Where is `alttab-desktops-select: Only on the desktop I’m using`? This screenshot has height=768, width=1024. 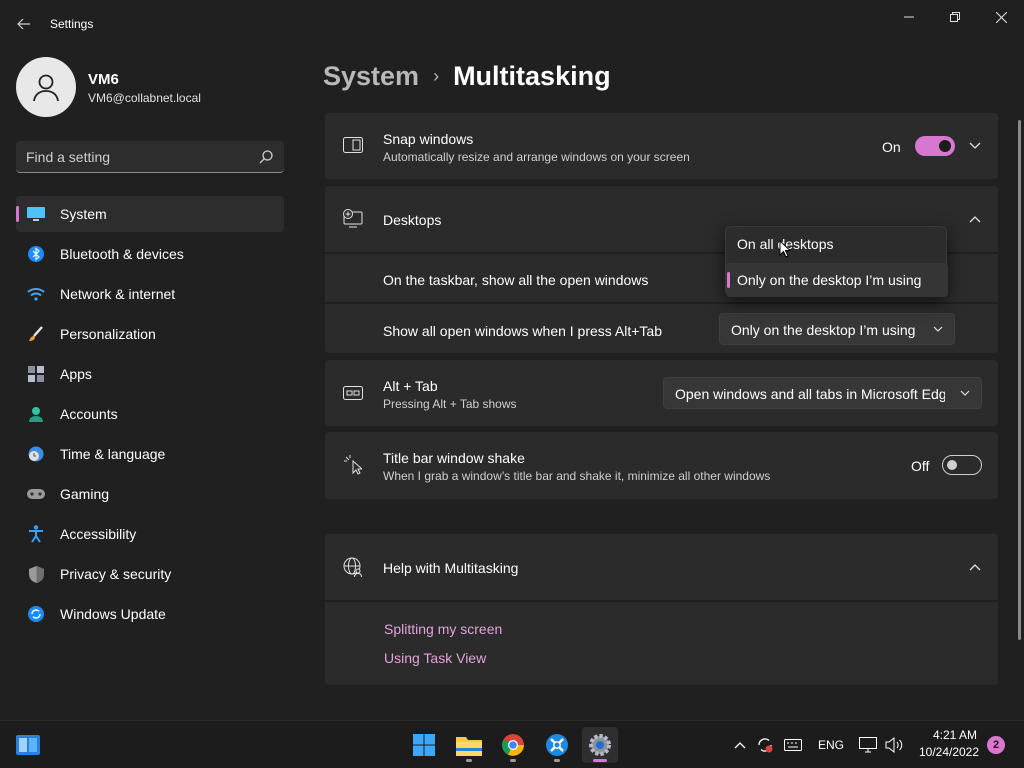 alttab-desktops-select: Only on the desktop I’m using is located at coordinates (837, 329).